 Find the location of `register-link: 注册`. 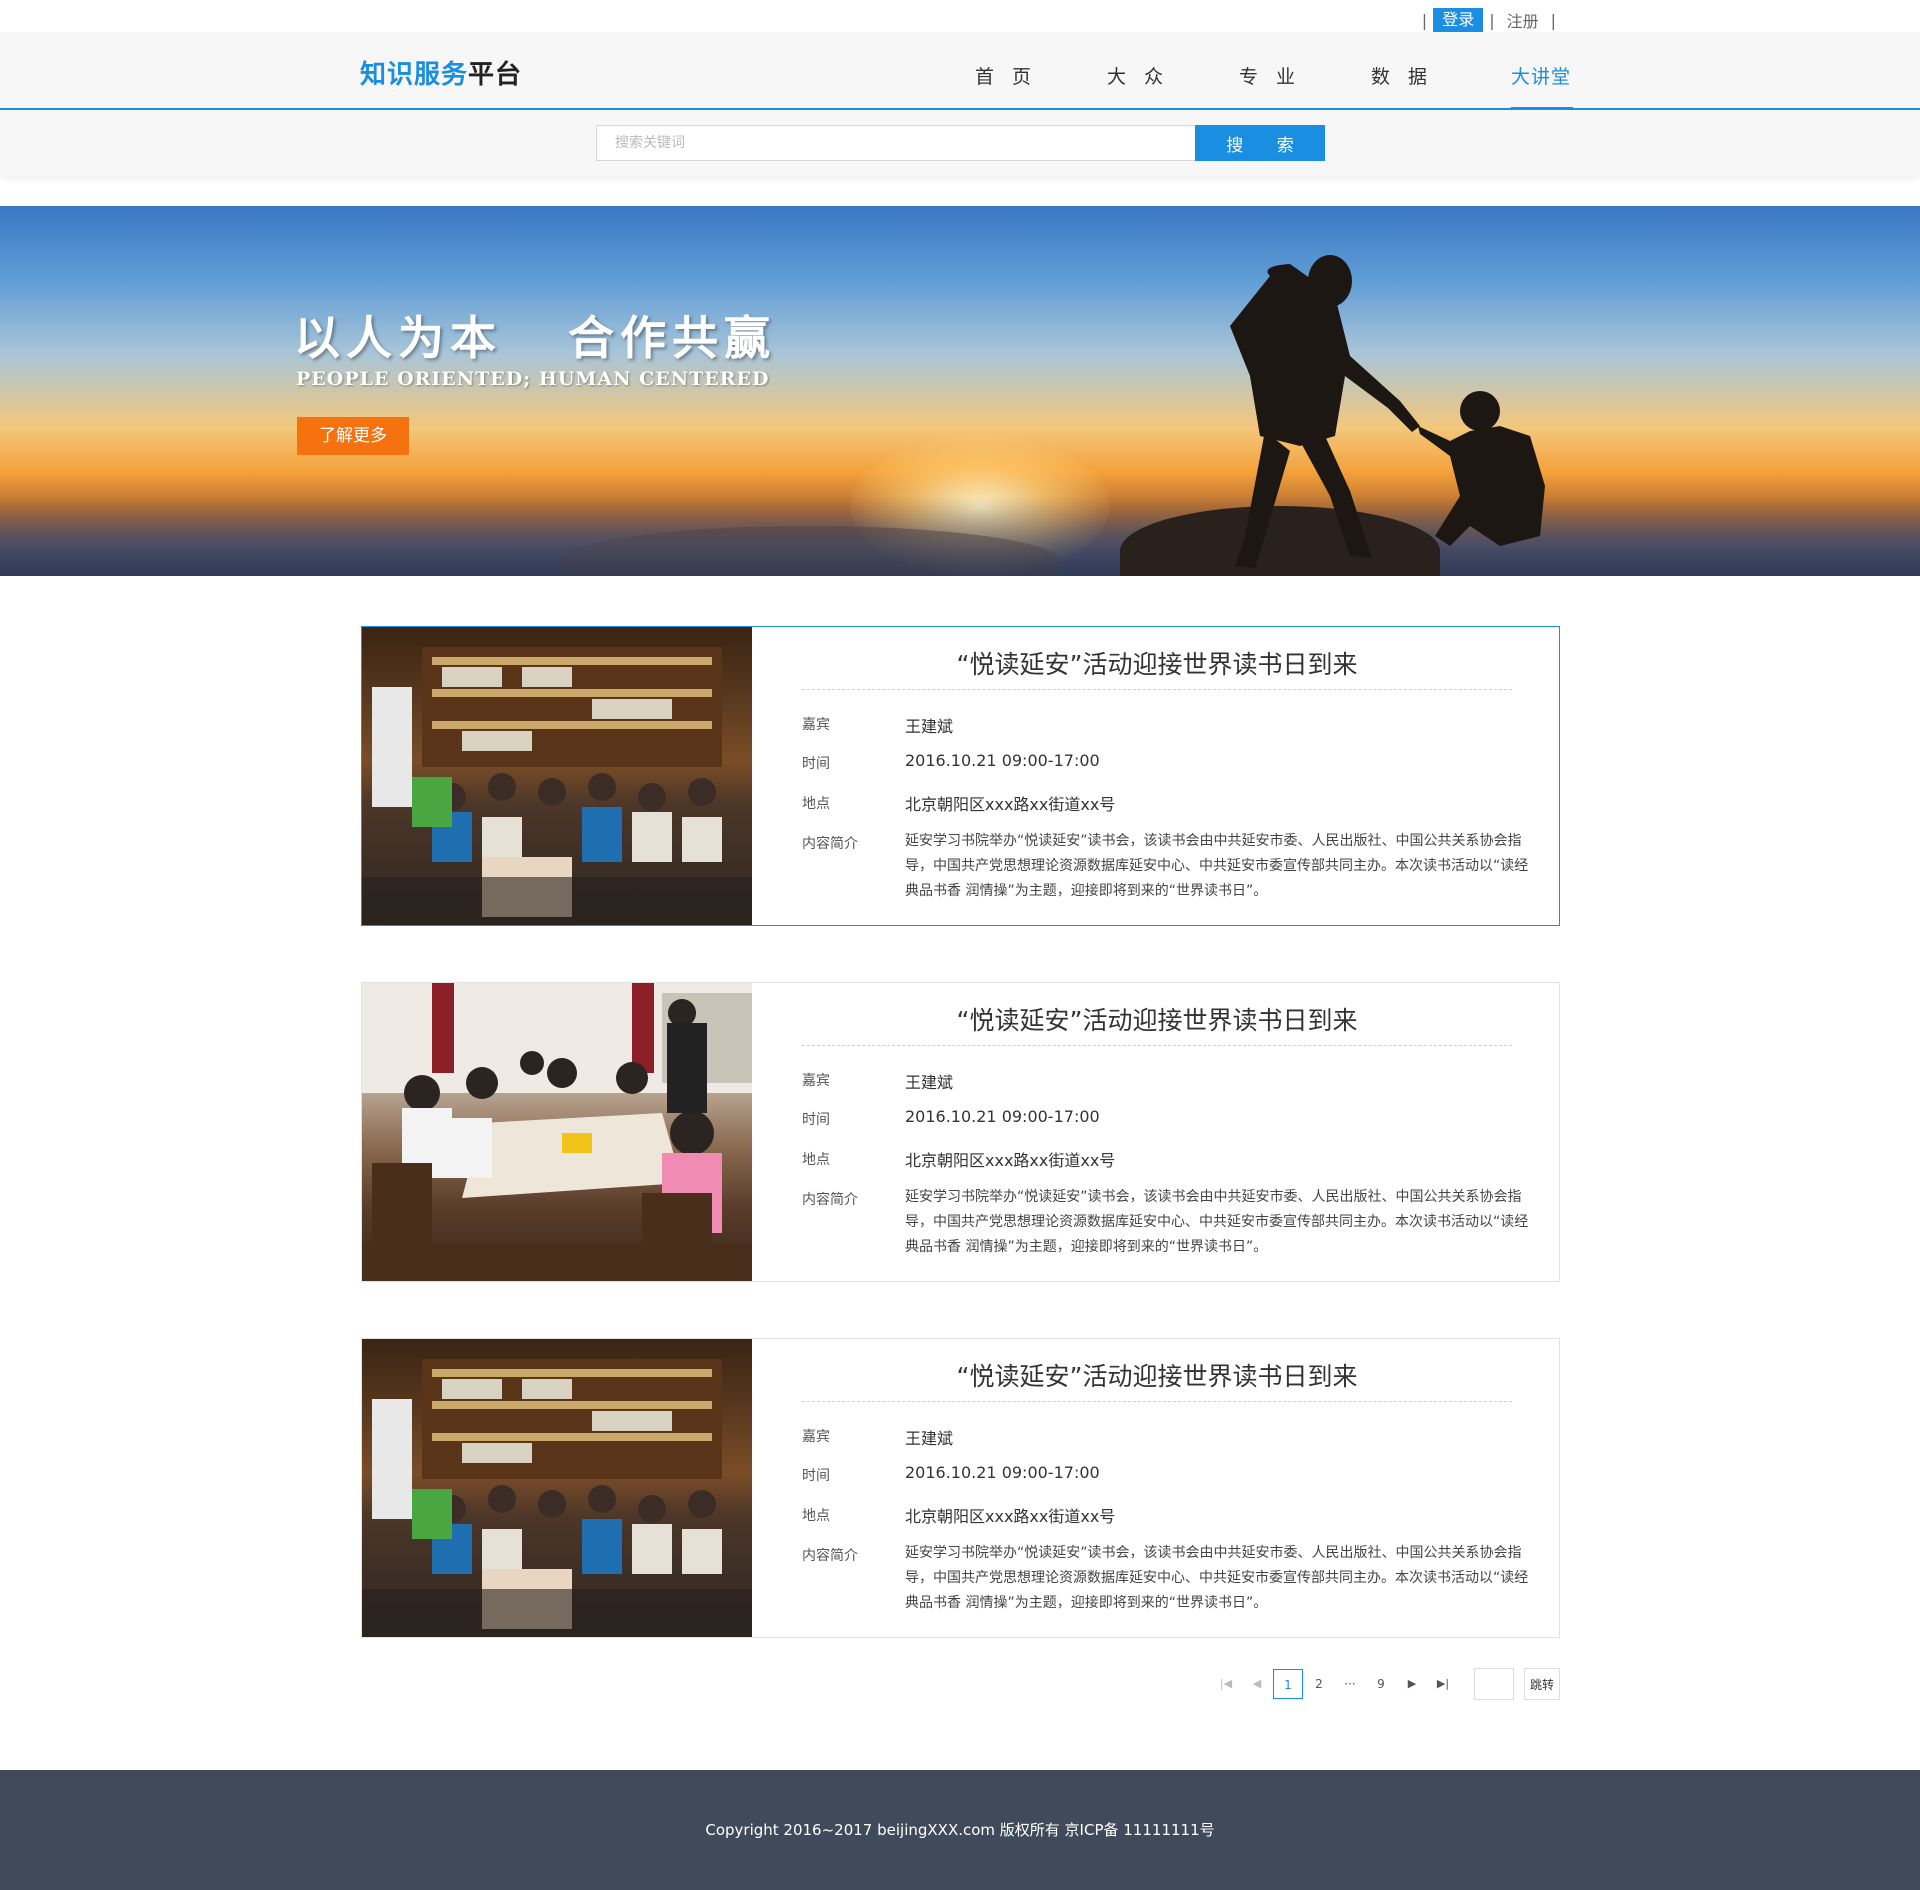

register-link: 注册 is located at coordinates (1523, 20).